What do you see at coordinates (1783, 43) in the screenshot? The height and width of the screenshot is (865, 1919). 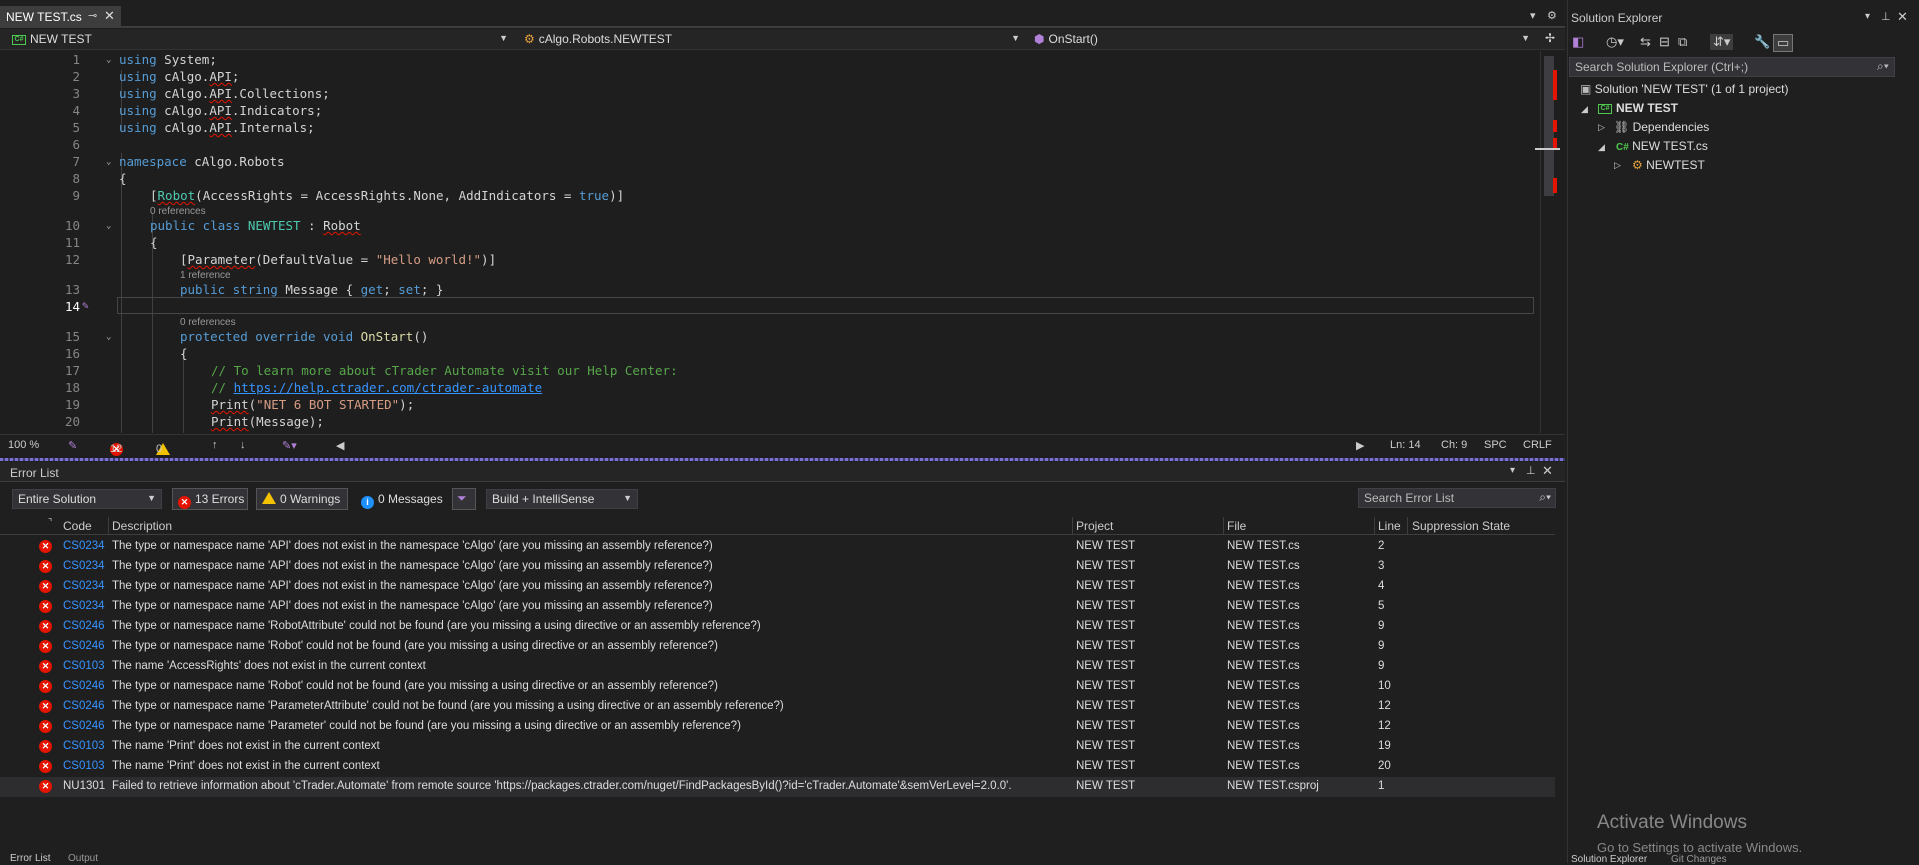 I see `preview-icon: ▭` at bounding box center [1783, 43].